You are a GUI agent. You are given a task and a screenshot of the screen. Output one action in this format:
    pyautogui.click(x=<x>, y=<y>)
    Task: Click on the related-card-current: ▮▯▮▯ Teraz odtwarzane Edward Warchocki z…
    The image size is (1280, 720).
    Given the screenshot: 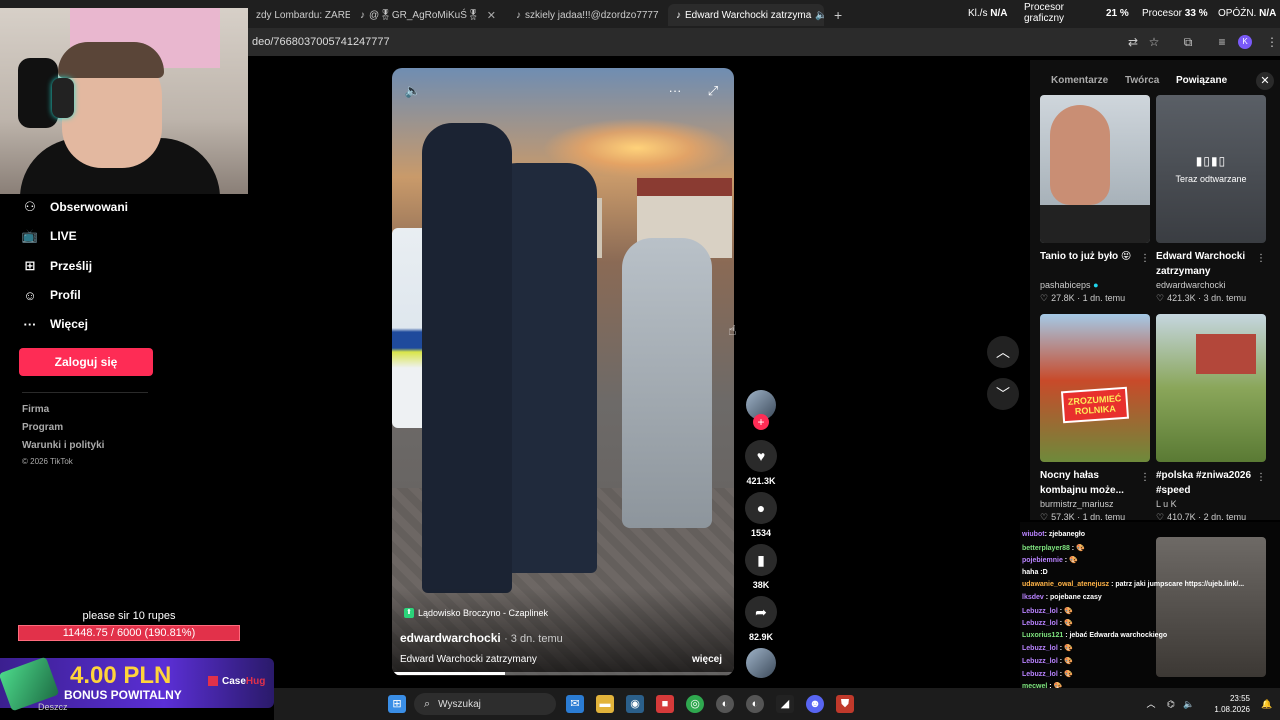 What is the action you would take?
    pyautogui.click(x=1212, y=199)
    